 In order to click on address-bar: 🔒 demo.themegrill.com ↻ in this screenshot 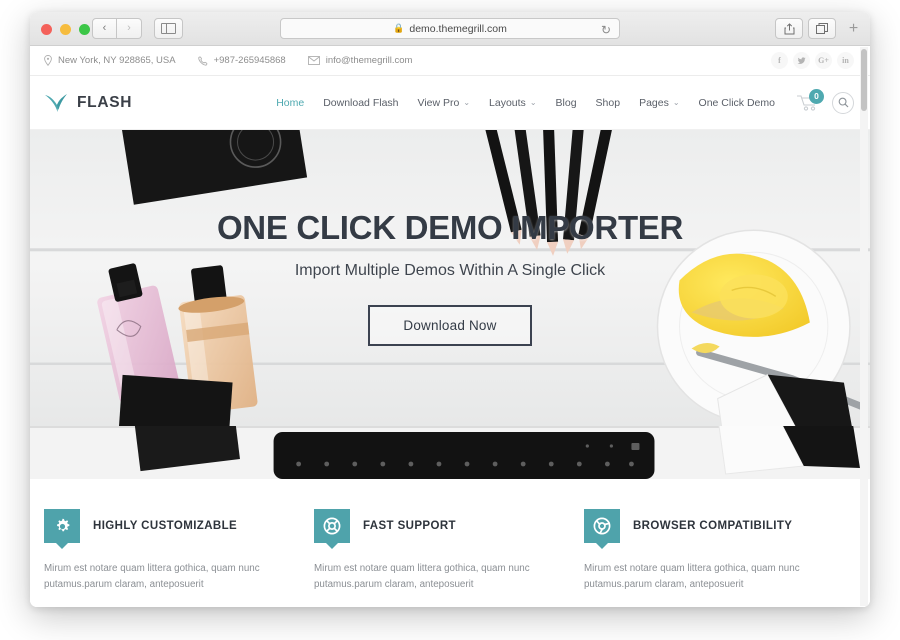, I will do `click(450, 28)`.